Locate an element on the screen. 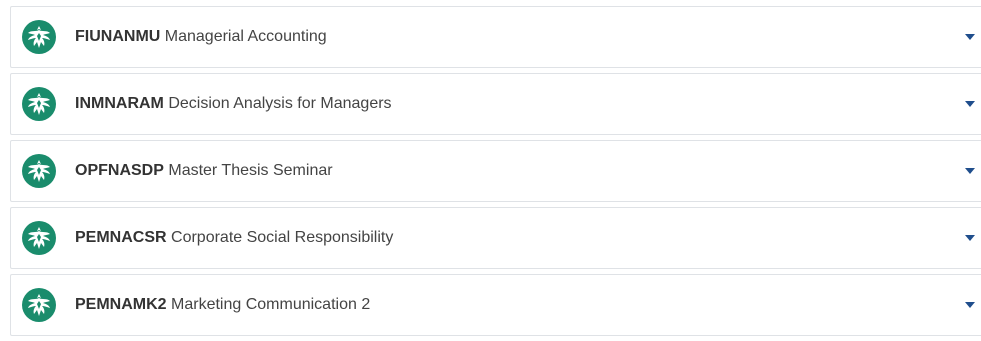 The width and height of the screenshot is (981, 341). course-title: OPFNASDP Master Thesis Seminar is located at coordinates (204, 171).